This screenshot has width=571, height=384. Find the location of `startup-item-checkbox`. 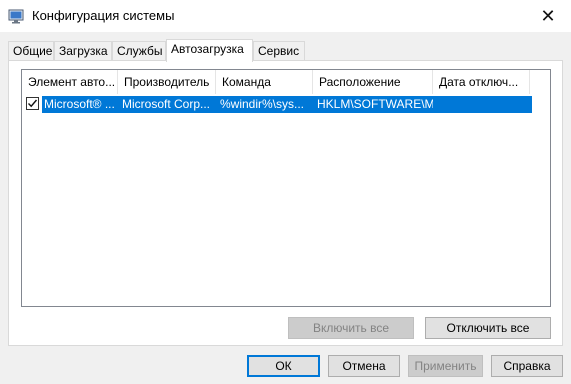

startup-item-checkbox is located at coordinates (32, 103).